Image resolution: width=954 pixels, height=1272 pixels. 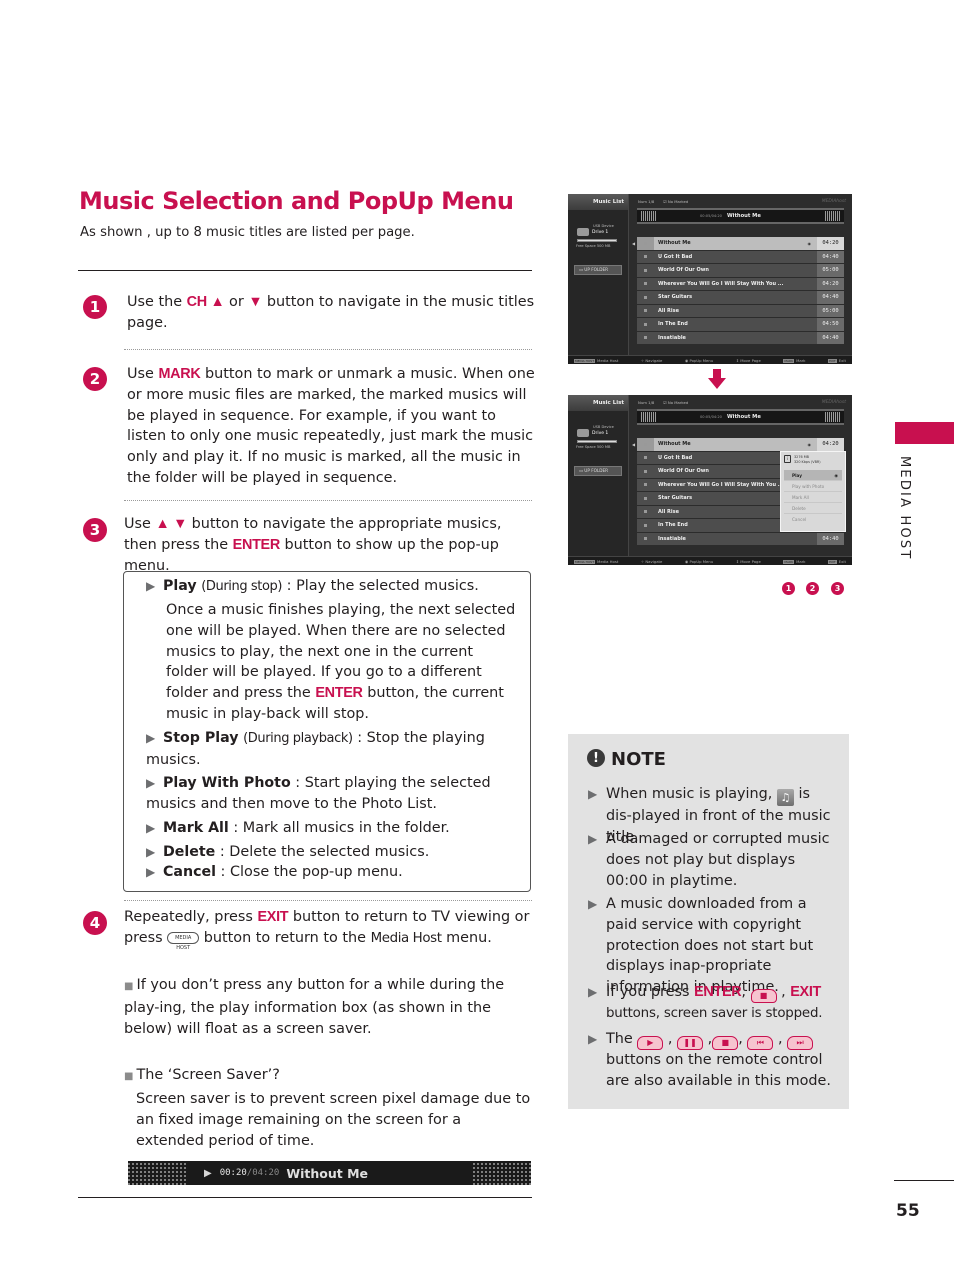 What do you see at coordinates (596, 360) in the screenshot?
I see `footer-media-host: MEDIA HOST Media Host` at bounding box center [596, 360].